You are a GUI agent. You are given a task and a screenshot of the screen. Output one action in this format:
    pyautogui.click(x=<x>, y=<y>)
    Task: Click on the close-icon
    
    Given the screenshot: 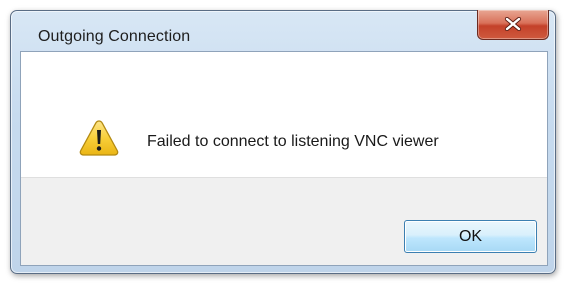 What is the action you would take?
    pyautogui.click(x=513, y=24)
    